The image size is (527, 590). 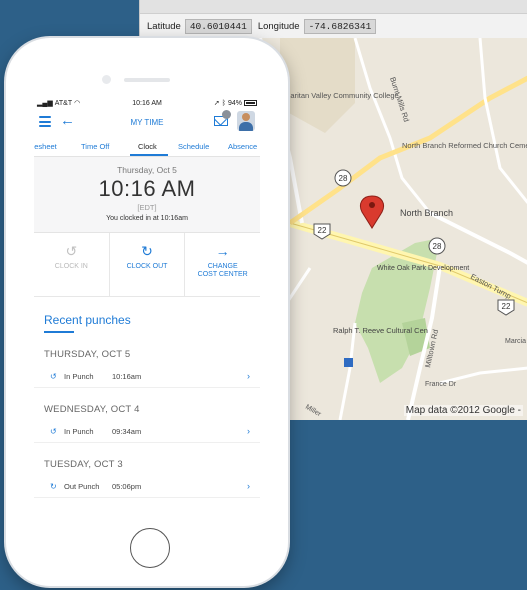 What do you see at coordinates (77, 103) in the screenshot?
I see `wifi-icon: ◠` at bounding box center [77, 103].